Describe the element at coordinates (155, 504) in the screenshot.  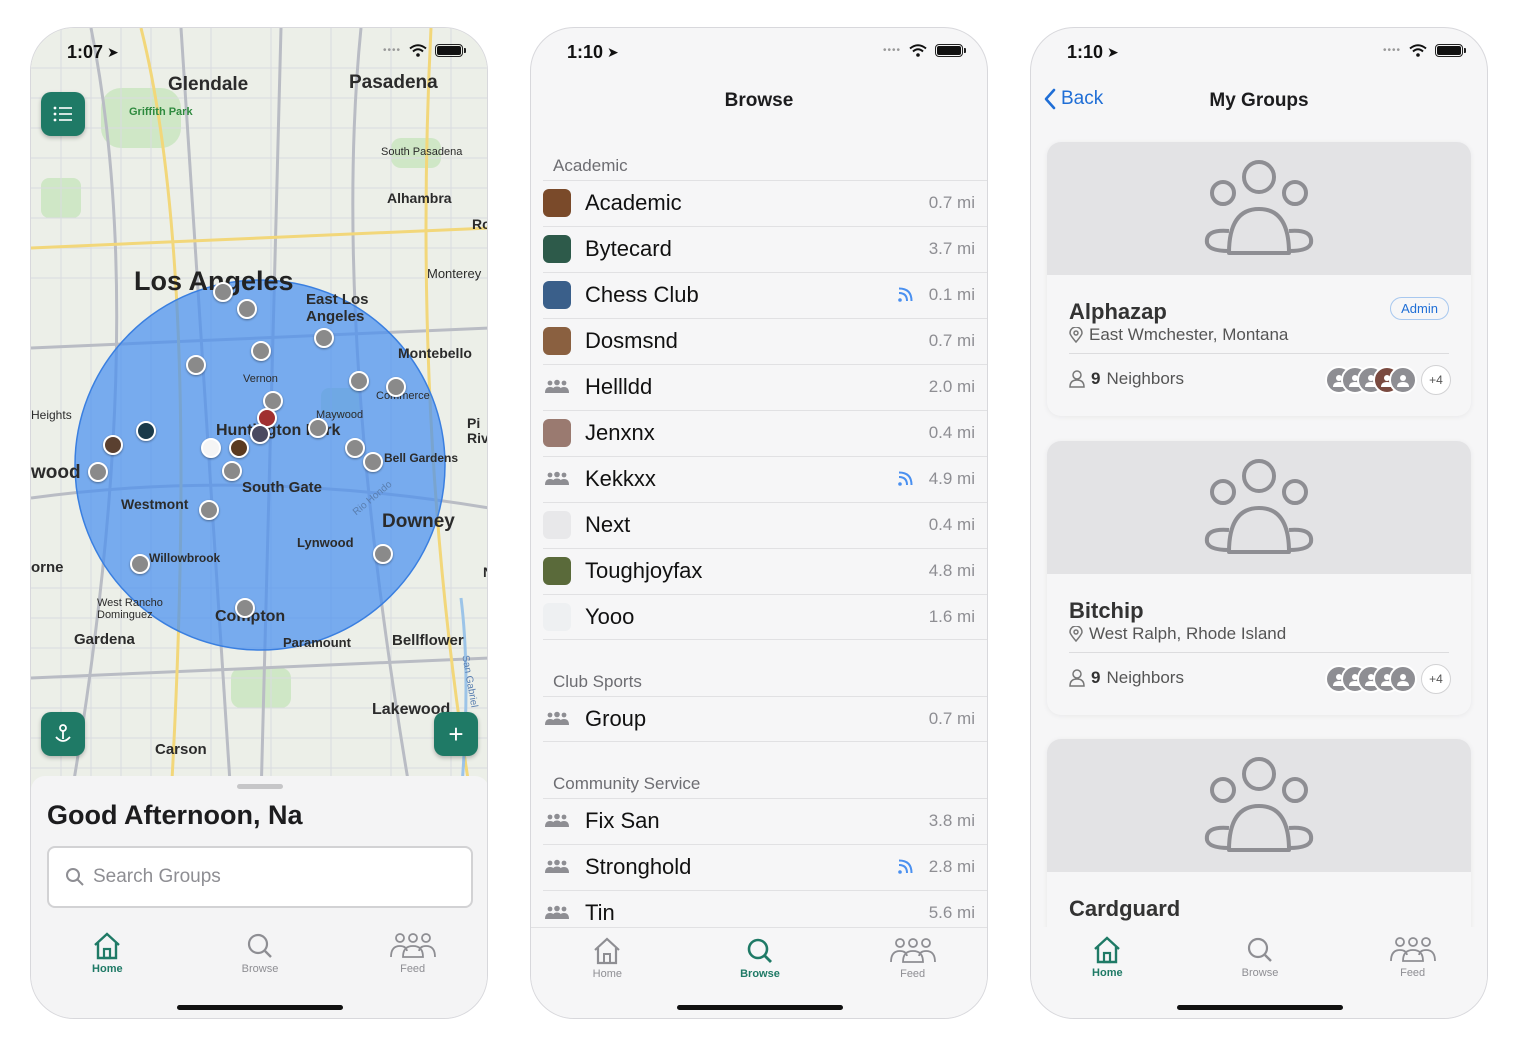
I see `map-label: Westmont` at that location.